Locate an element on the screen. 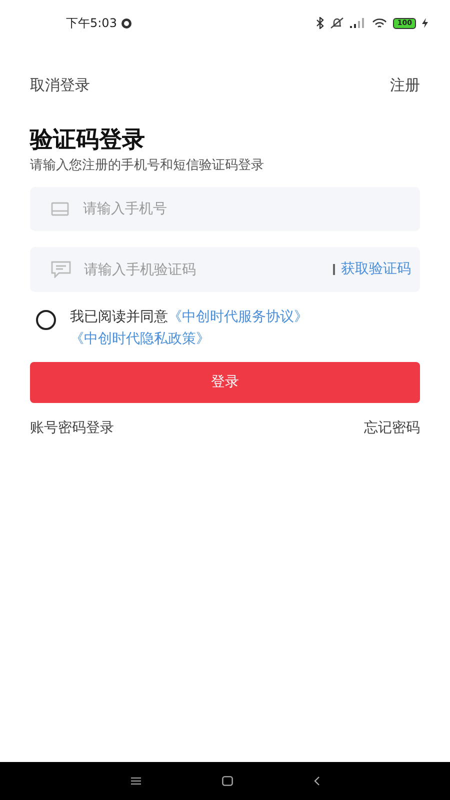  signal-icon is located at coordinates (358, 23).